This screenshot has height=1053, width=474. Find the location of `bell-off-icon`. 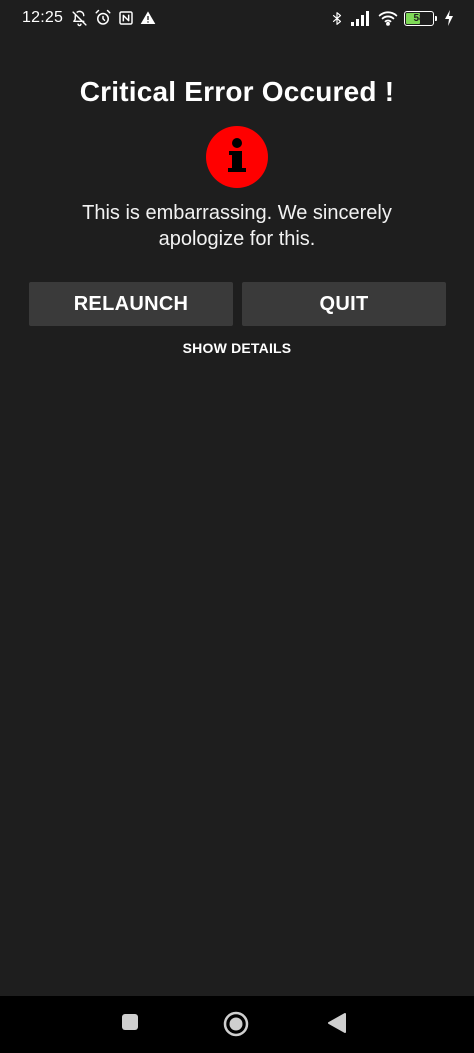

bell-off-icon is located at coordinates (79, 18).